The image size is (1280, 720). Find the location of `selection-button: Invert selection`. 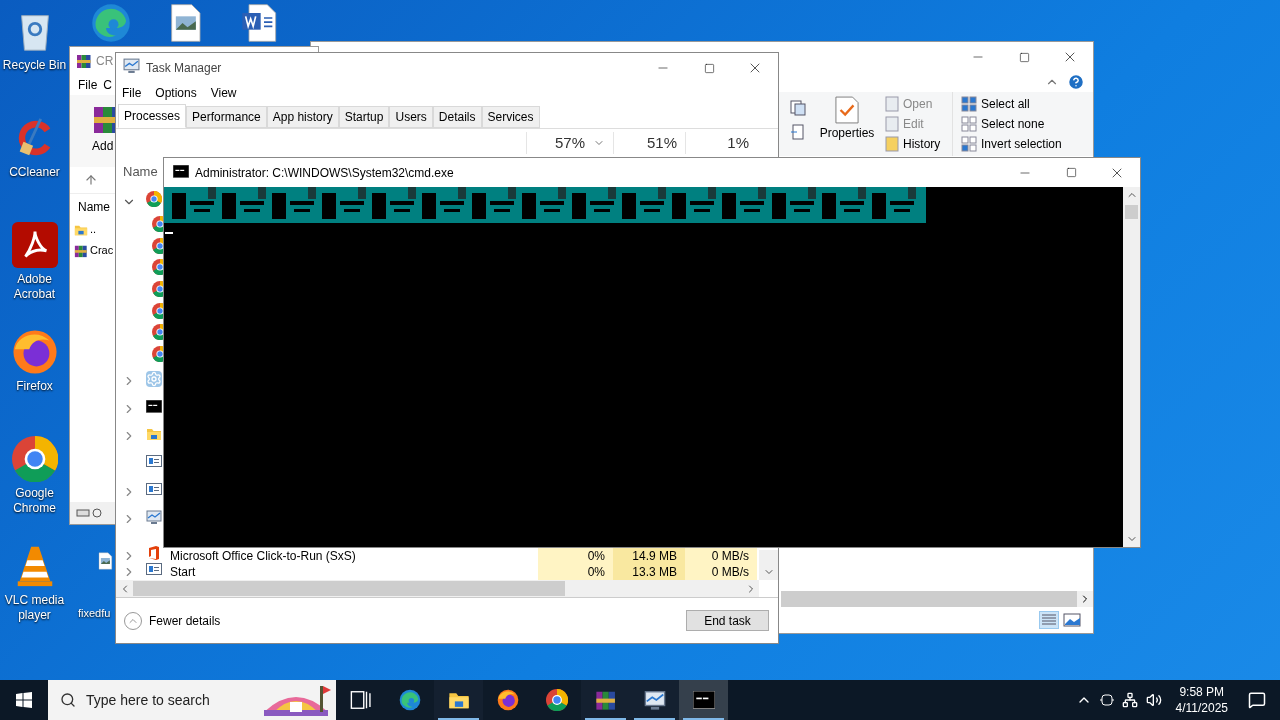

selection-button: Invert selection is located at coordinates (1012, 144).